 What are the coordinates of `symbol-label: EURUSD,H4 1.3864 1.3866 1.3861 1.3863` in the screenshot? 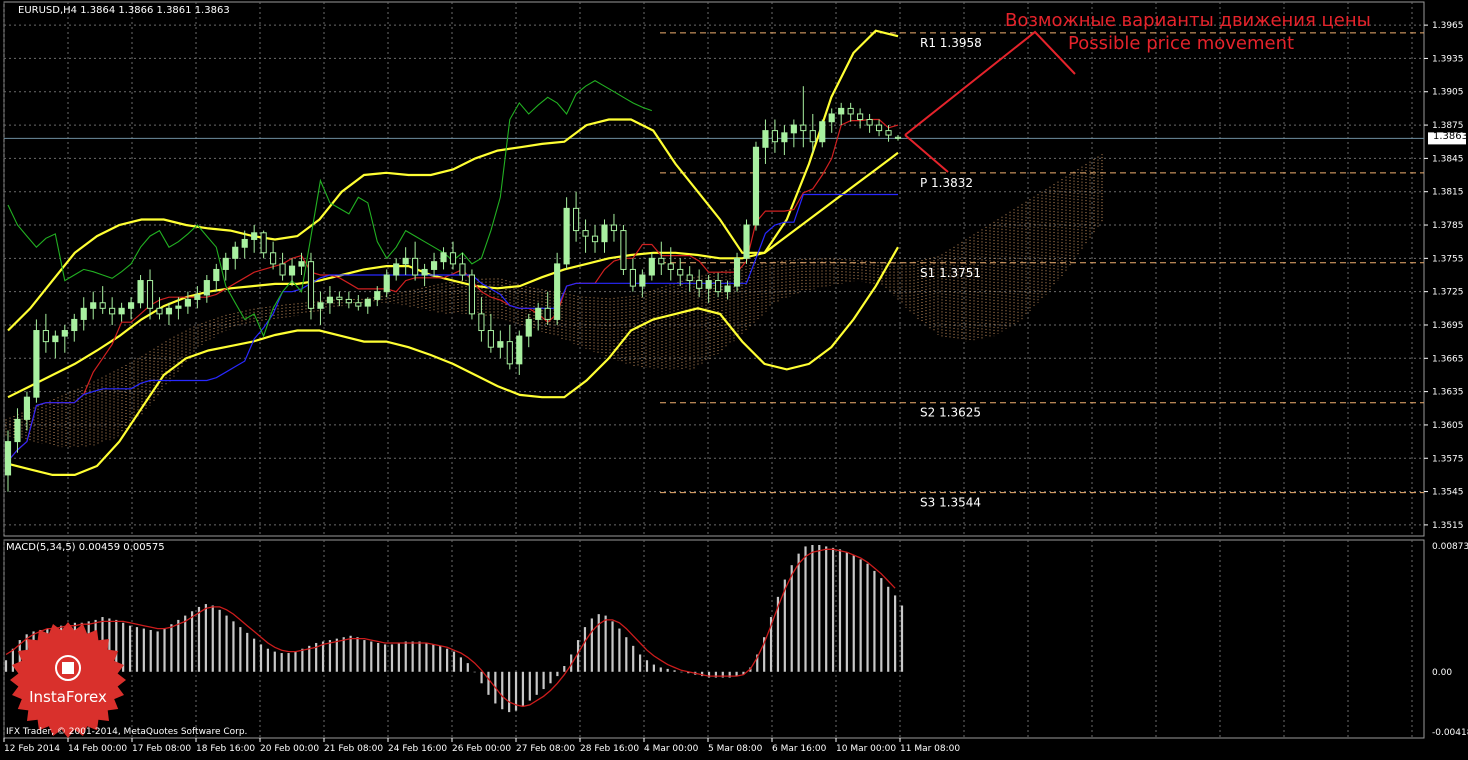 It's located at (124, 10).